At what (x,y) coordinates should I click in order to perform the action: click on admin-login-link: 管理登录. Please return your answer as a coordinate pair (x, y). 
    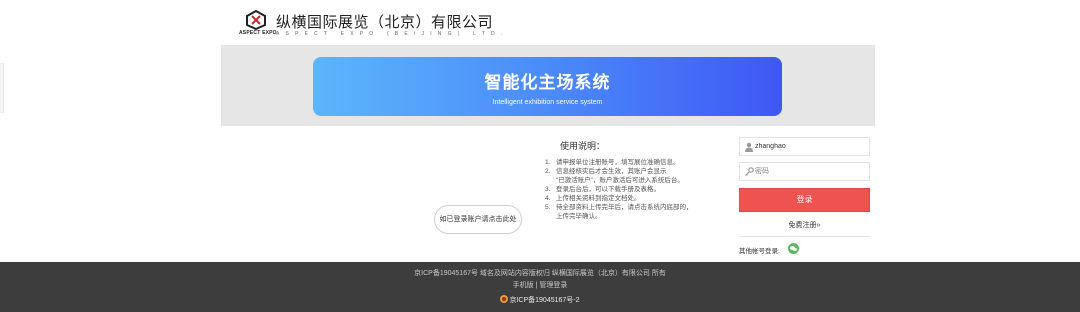
    Looking at the image, I should click on (553, 285).